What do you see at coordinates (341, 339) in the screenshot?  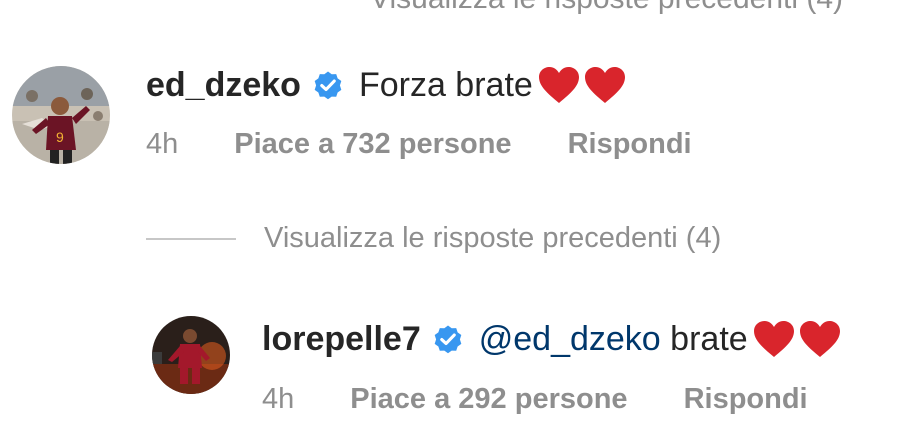 I see `comment-username: lorepelle7` at bounding box center [341, 339].